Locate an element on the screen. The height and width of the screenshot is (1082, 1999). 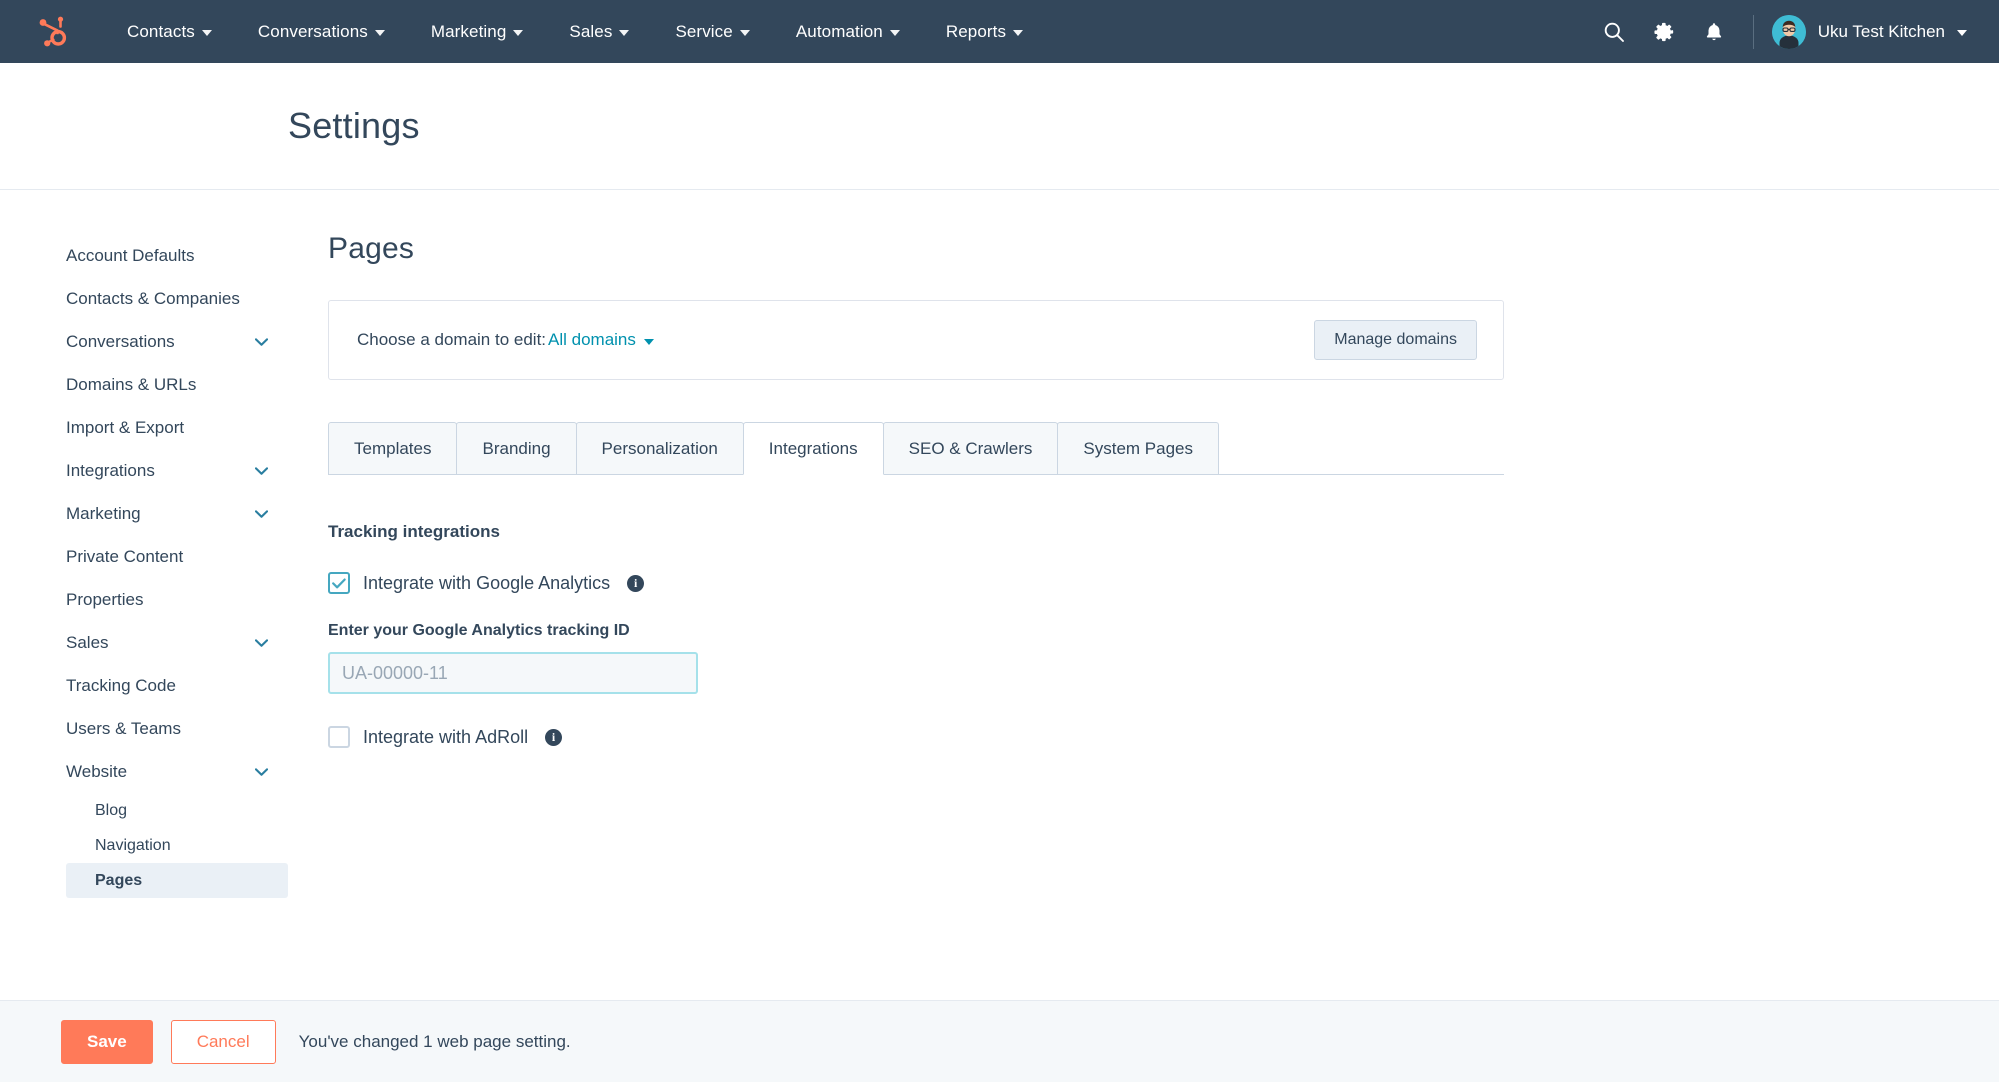
nav-item-marketing: Marketing is located at coordinates (477, 31).